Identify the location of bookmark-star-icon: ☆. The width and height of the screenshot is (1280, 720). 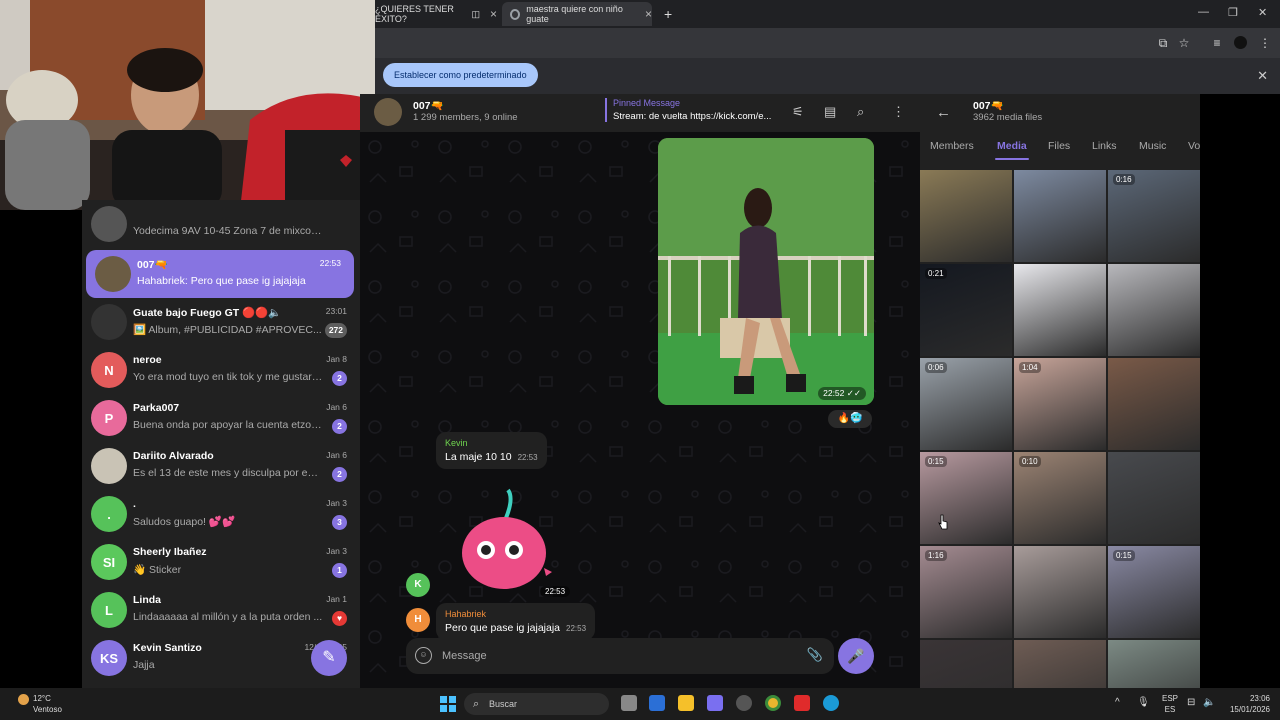
(1184, 43).